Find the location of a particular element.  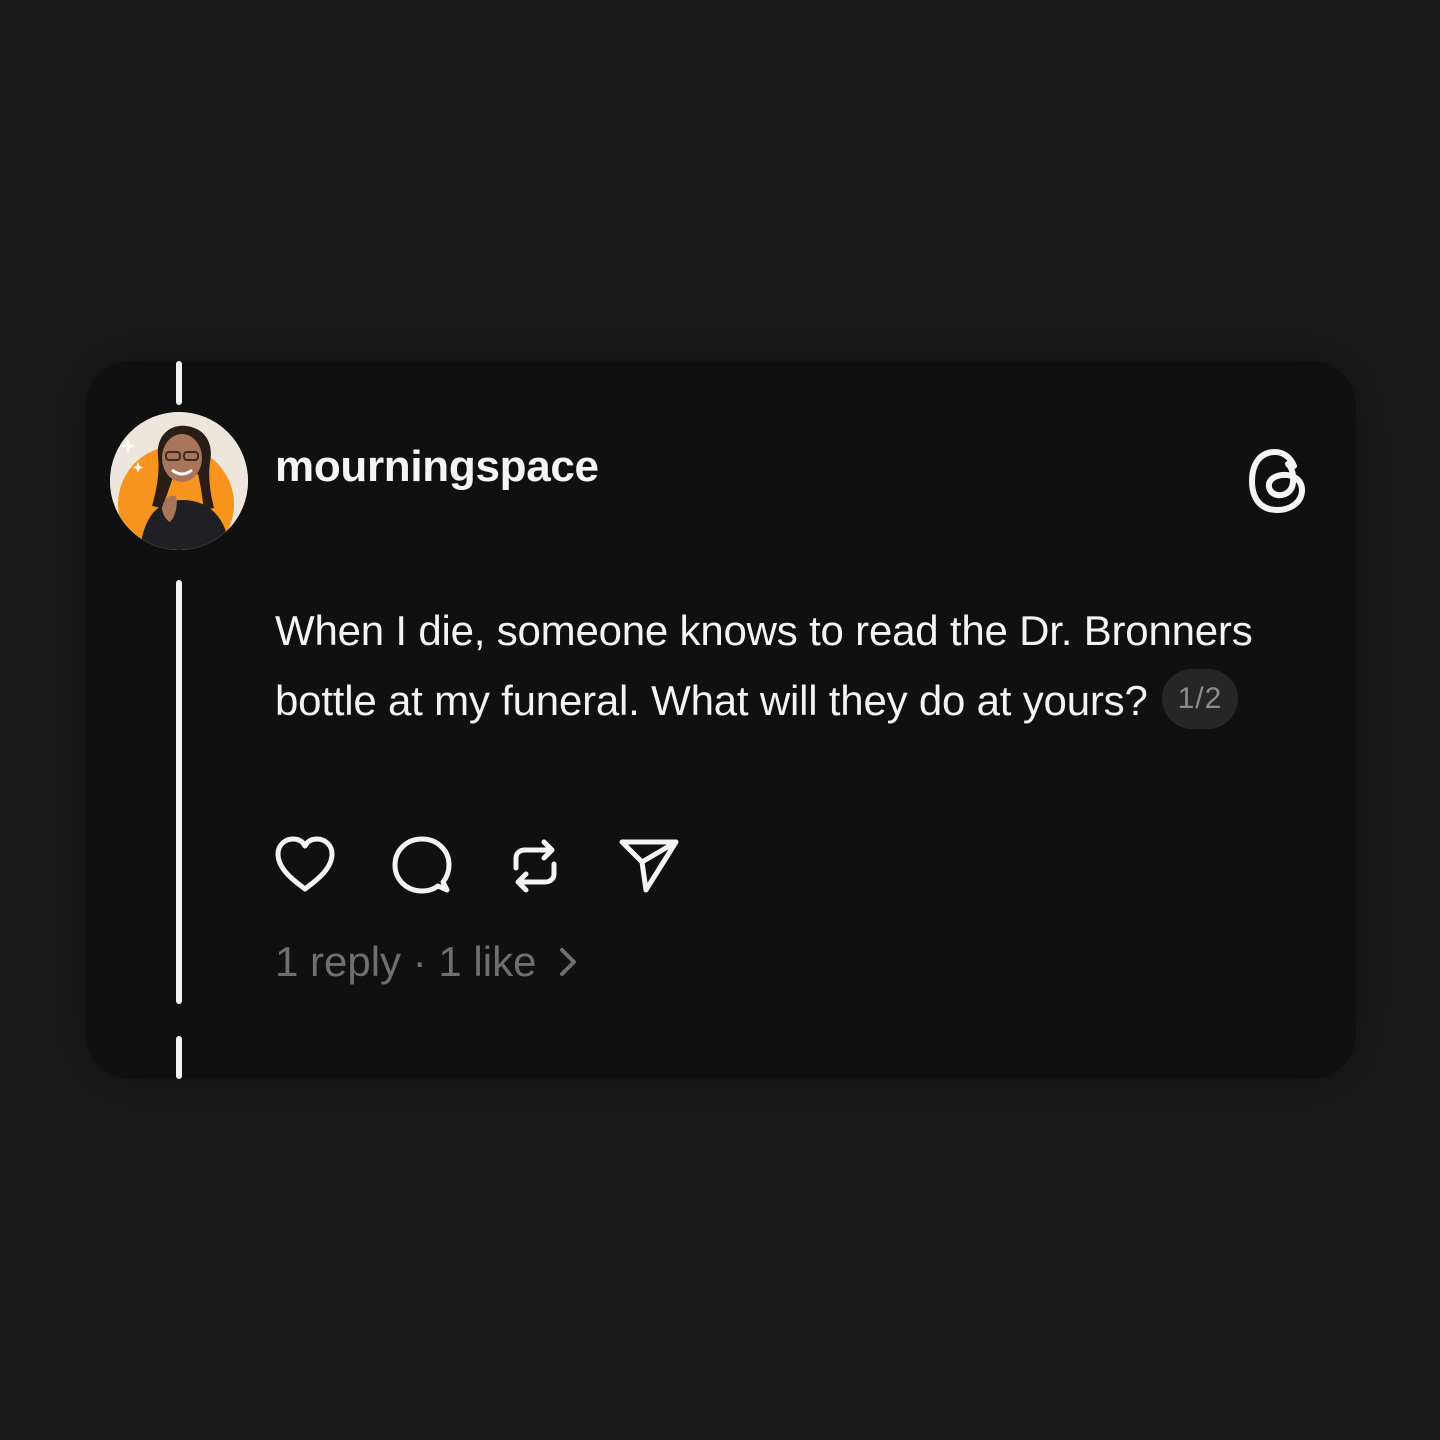

share-icon is located at coordinates (649, 865).